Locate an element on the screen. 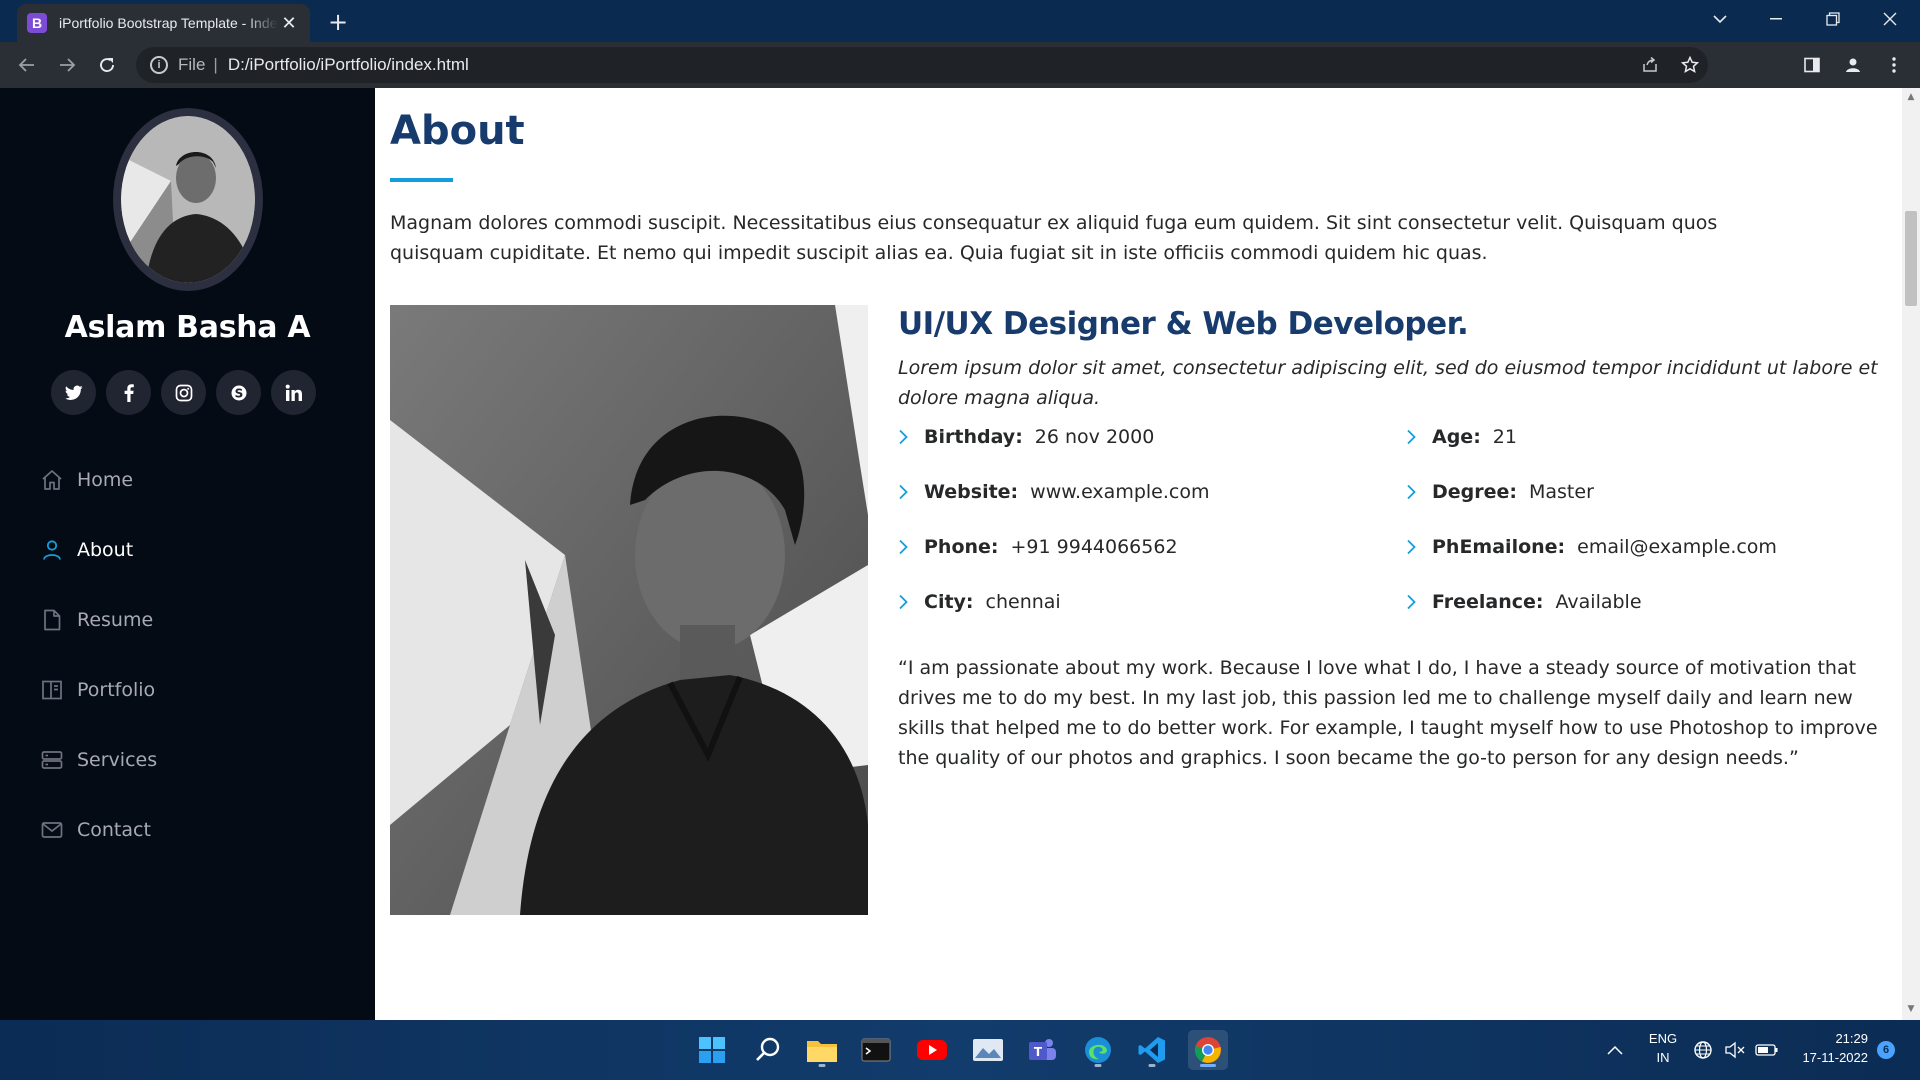 Image resolution: width=1920 pixels, height=1080 pixels. photos-icon is located at coordinates (988, 1050).